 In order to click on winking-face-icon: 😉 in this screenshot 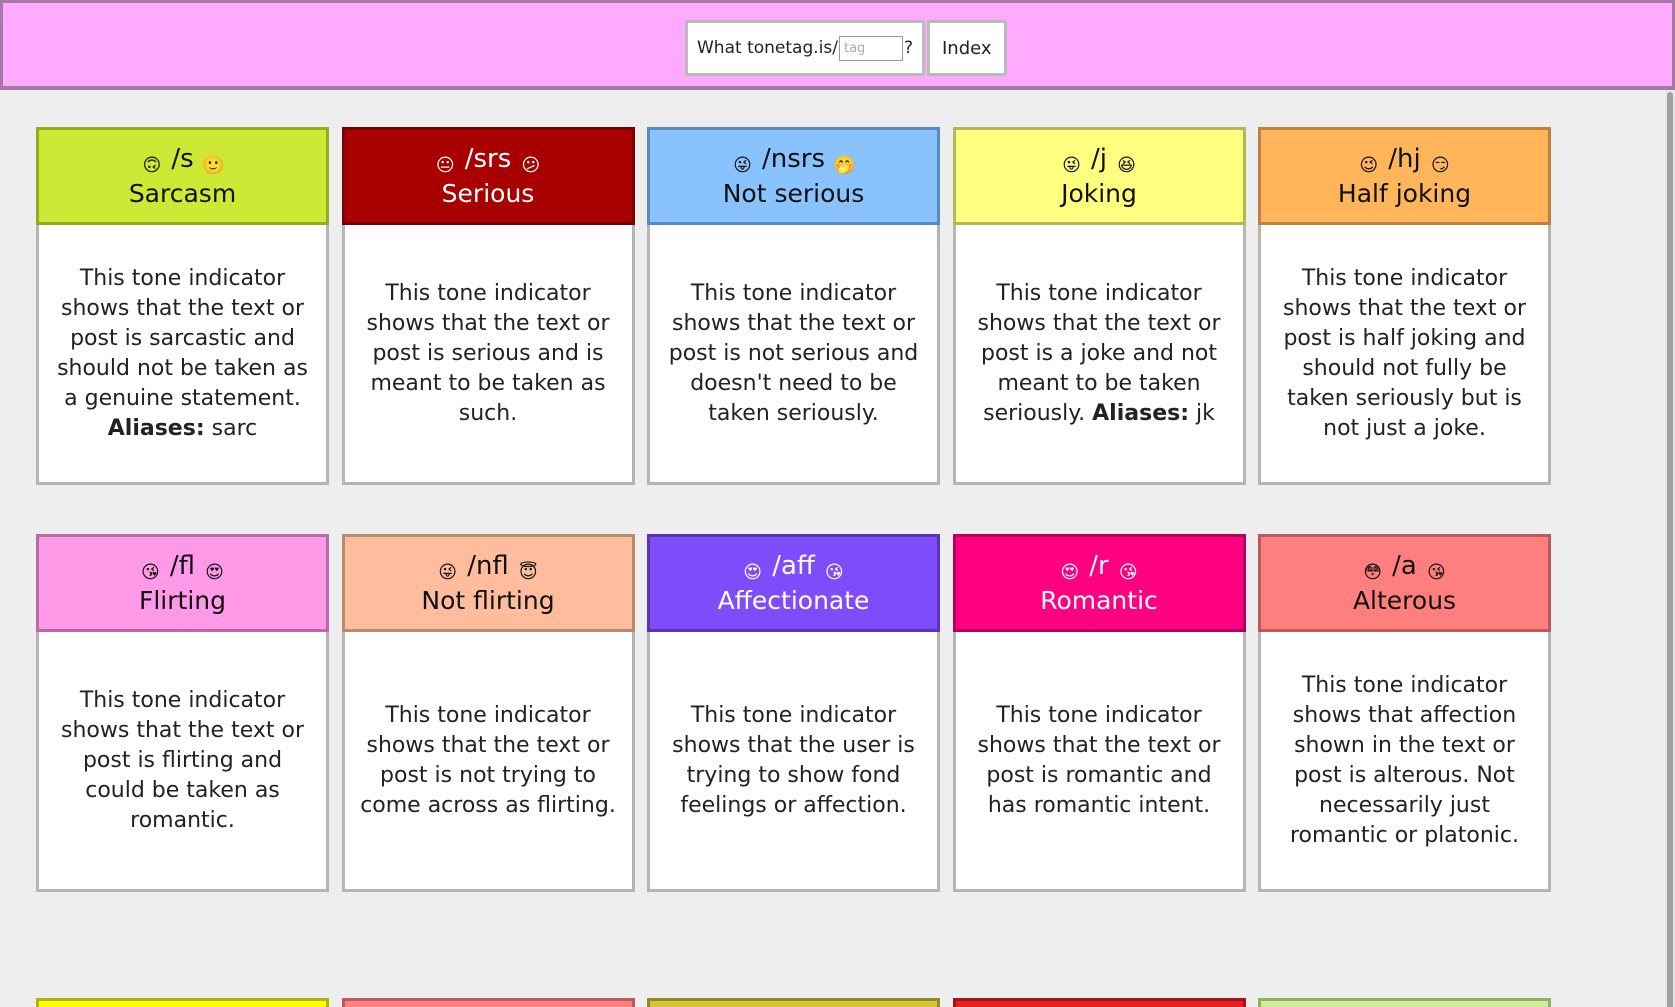, I will do `click(1369, 165)`.